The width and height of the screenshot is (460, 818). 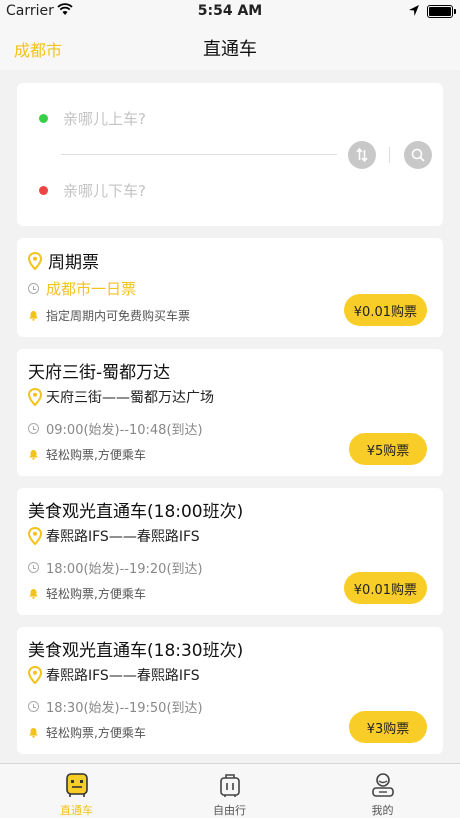 What do you see at coordinates (104, 190) in the screenshot?
I see `destination-input: 亲哪儿下车?` at bounding box center [104, 190].